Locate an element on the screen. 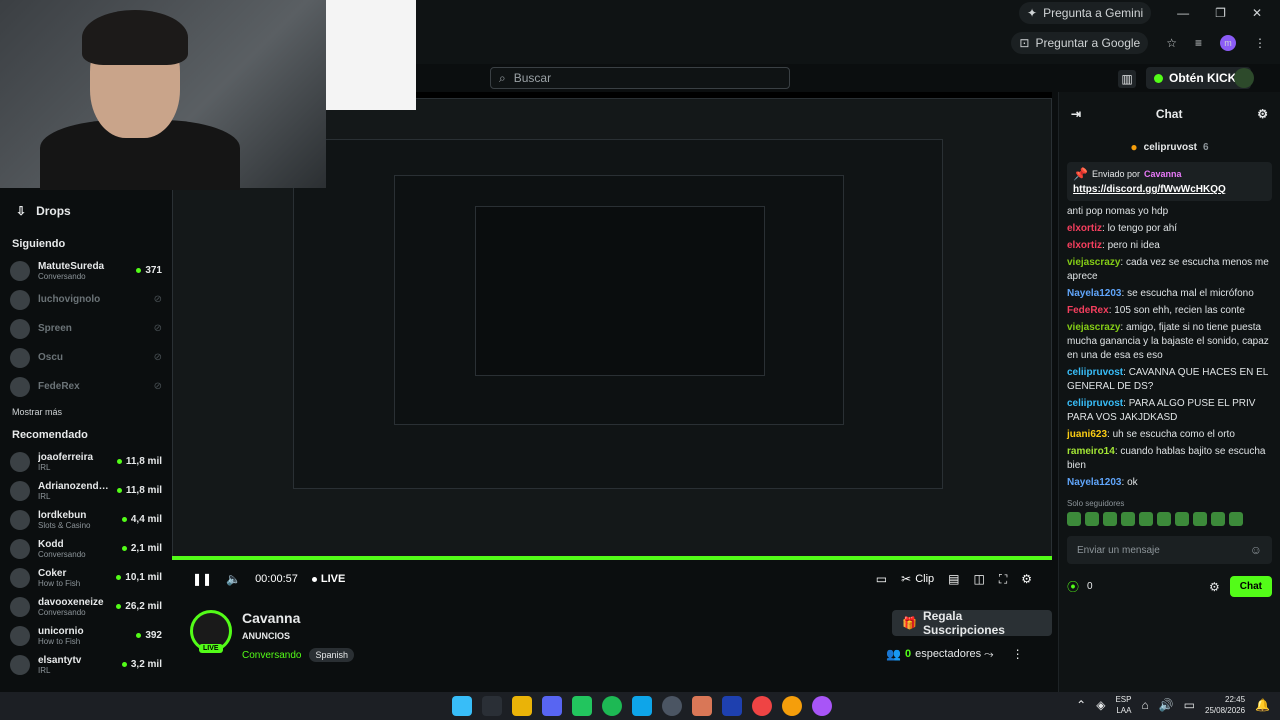 The image size is (1280, 720). chat-header: ⇥ Chat ⚙ is located at coordinates (1169, 114).